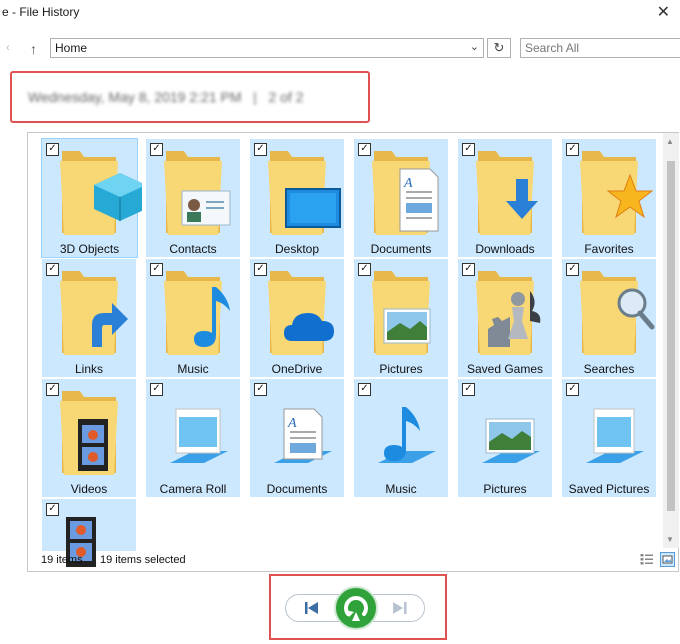  Describe the element at coordinates (193, 489) in the screenshot. I see `file-item-label: Camera Roll` at that location.